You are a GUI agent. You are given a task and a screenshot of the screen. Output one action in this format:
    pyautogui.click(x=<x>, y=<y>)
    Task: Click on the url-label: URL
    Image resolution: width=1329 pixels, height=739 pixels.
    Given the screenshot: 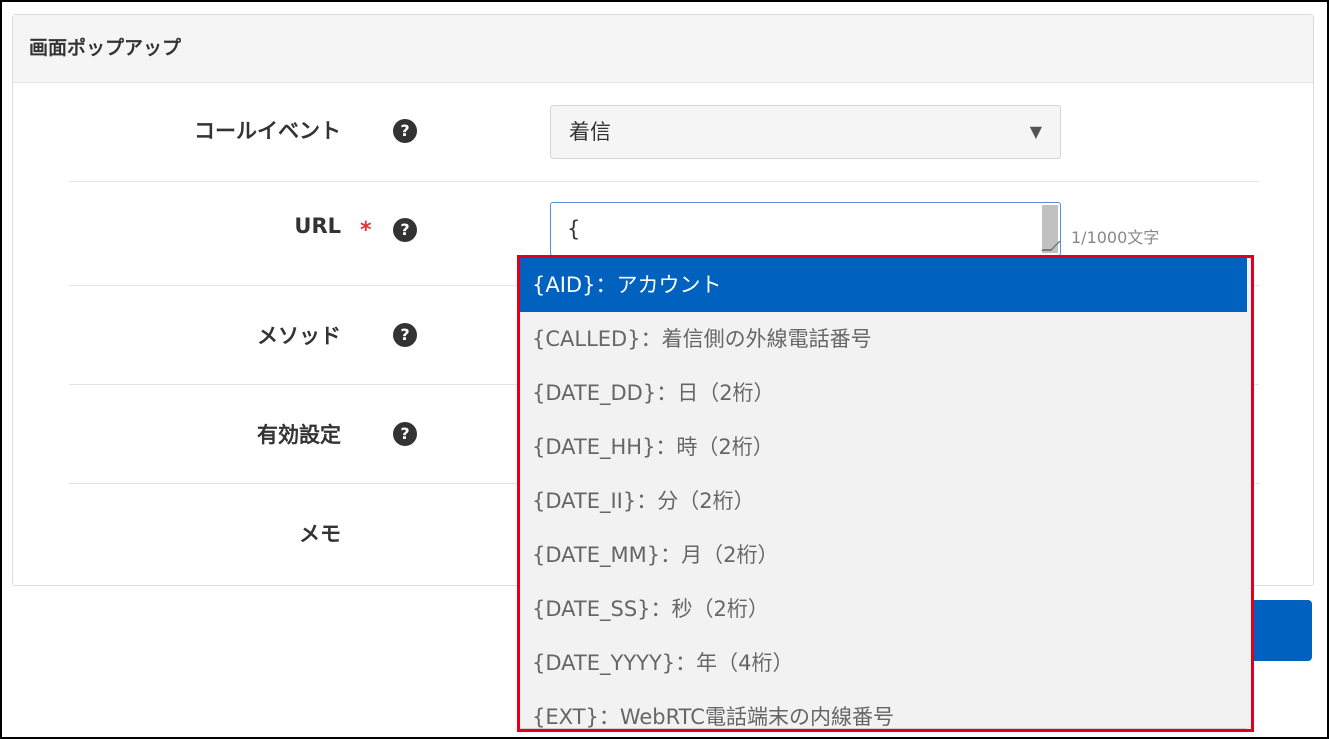 What is the action you would take?
    pyautogui.click(x=317, y=226)
    